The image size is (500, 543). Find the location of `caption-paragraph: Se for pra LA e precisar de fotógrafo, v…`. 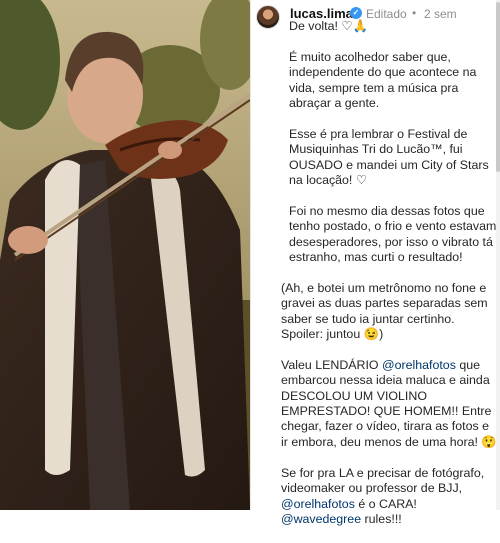

caption-paragraph: Se for pra LA e precisar de fotógrafo, v… is located at coordinates (389, 497).